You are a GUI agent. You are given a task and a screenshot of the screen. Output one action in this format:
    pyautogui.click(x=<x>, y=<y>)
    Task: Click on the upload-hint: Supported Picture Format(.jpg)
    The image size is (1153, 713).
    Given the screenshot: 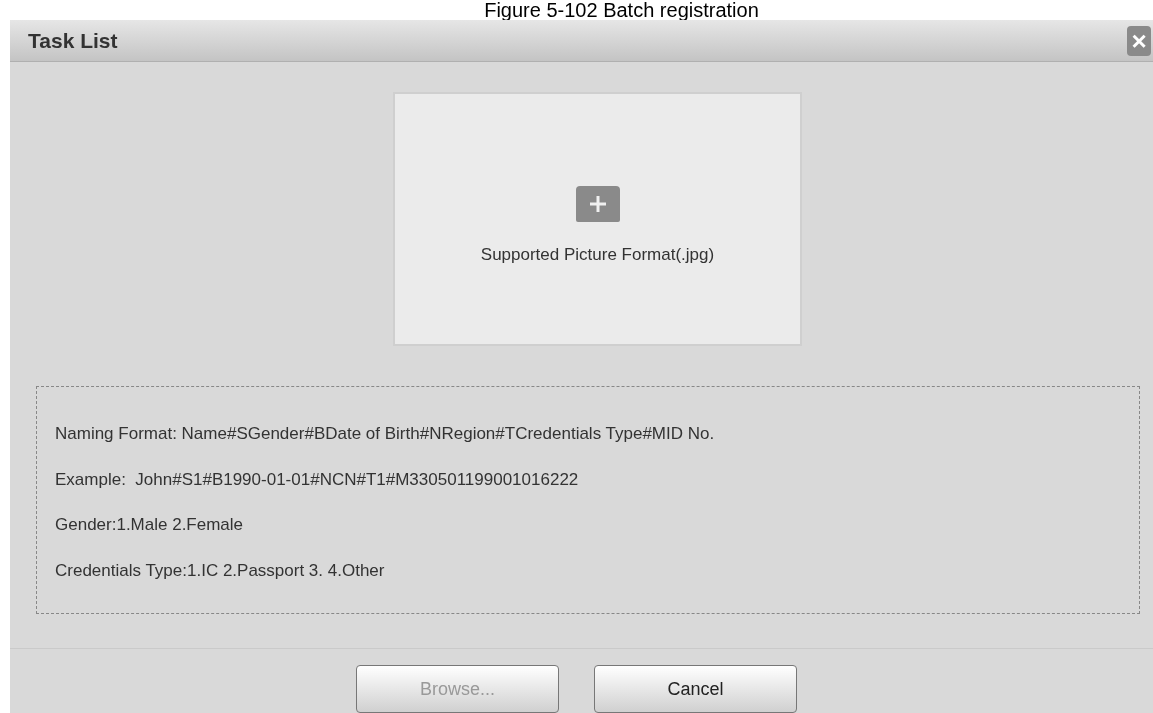 What is the action you would take?
    pyautogui.click(x=597, y=255)
    